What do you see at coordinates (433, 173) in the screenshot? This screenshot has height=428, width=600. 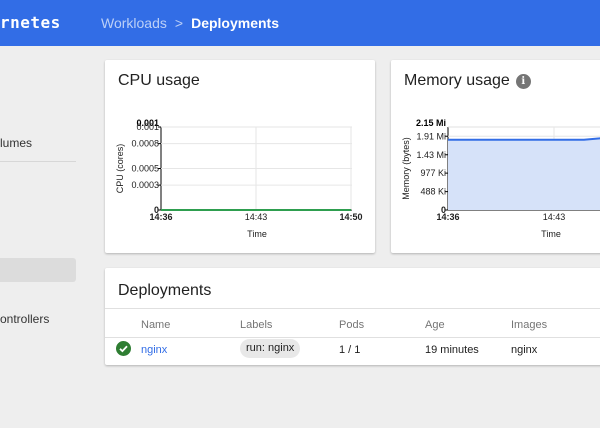 I see `memory-y-tick-label: 977 Ki` at bounding box center [433, 173].